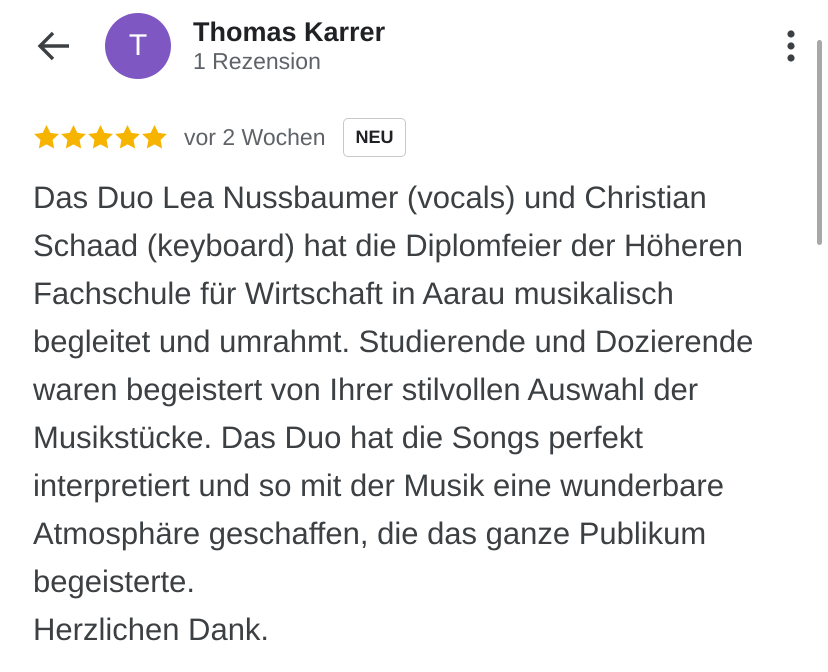 Image resolution: width=828 pixels, height=672 pixels. I want to click on review-count: 1 Rezension, so click(257, 61).